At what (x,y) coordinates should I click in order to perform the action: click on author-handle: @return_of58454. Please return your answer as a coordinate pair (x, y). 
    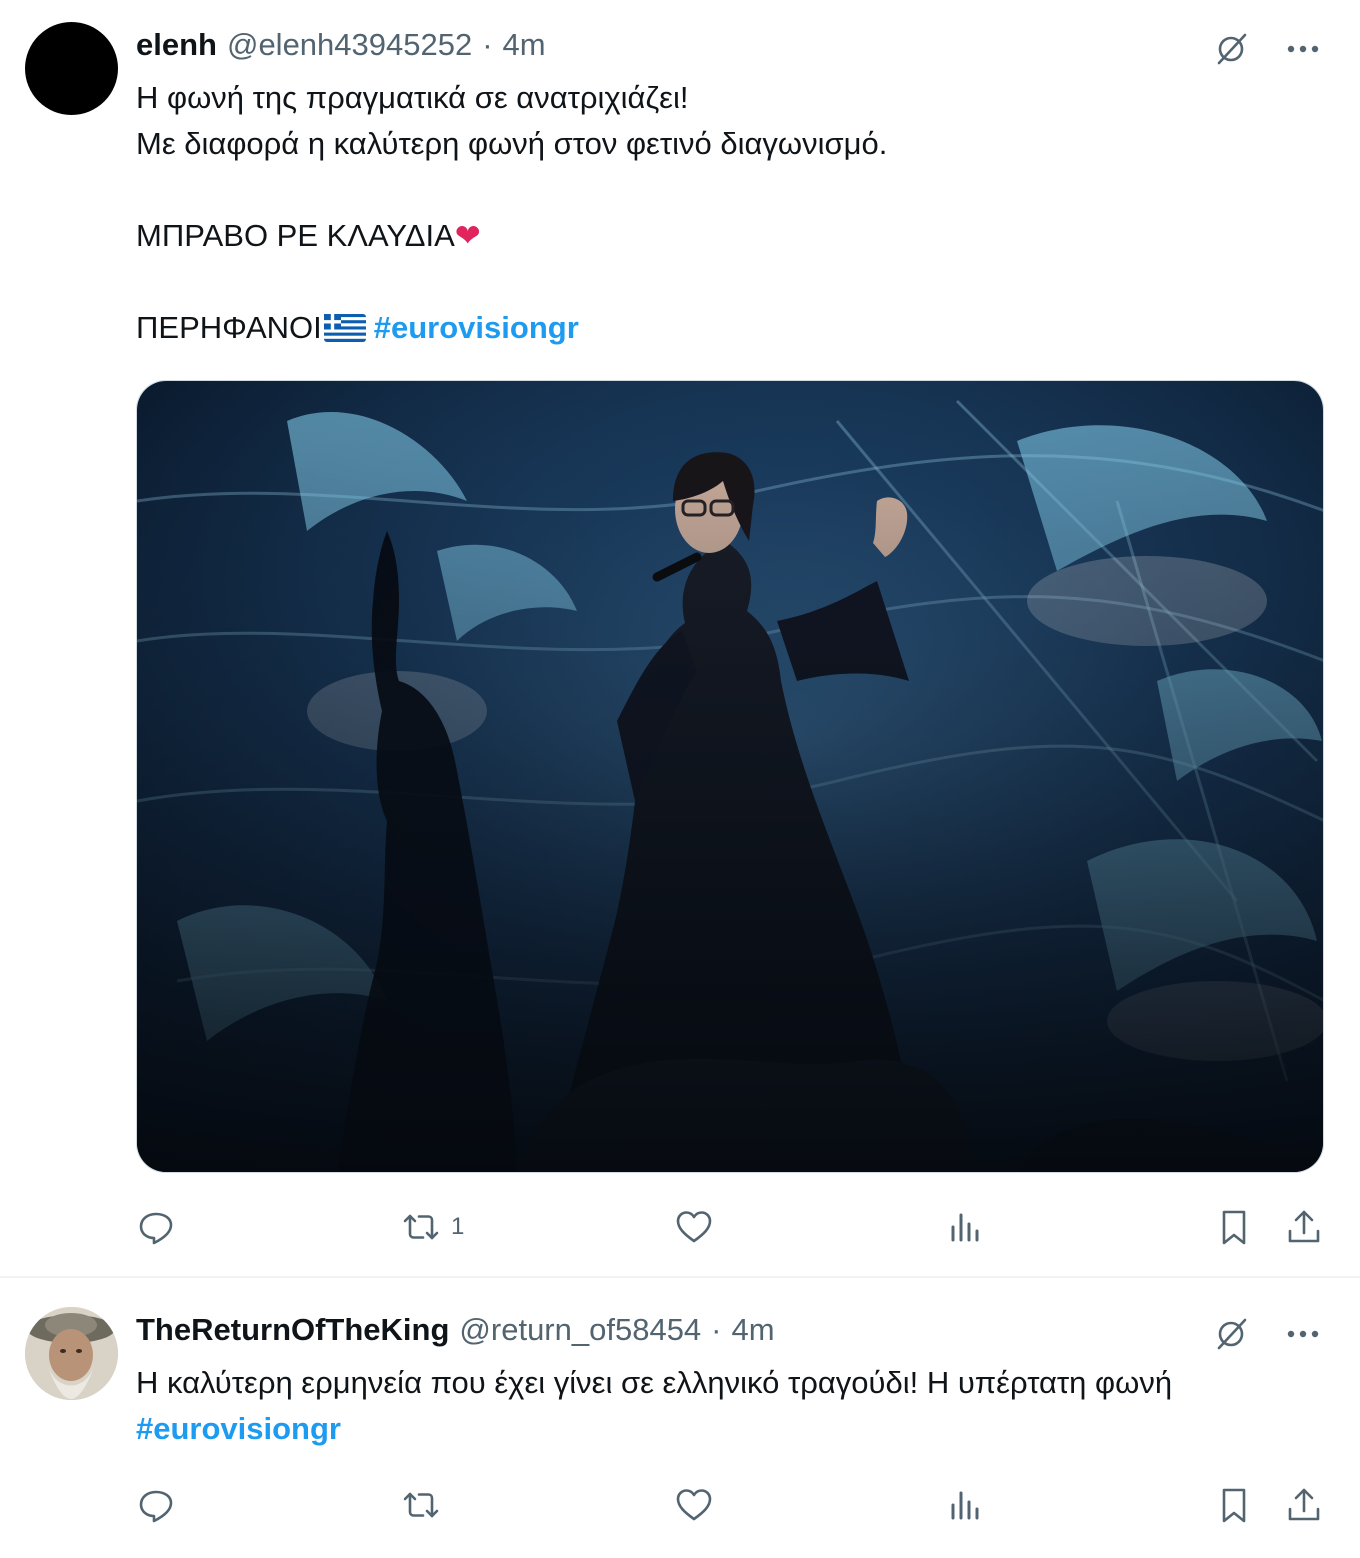
    Looking at the image, I should click on (580, 1330).